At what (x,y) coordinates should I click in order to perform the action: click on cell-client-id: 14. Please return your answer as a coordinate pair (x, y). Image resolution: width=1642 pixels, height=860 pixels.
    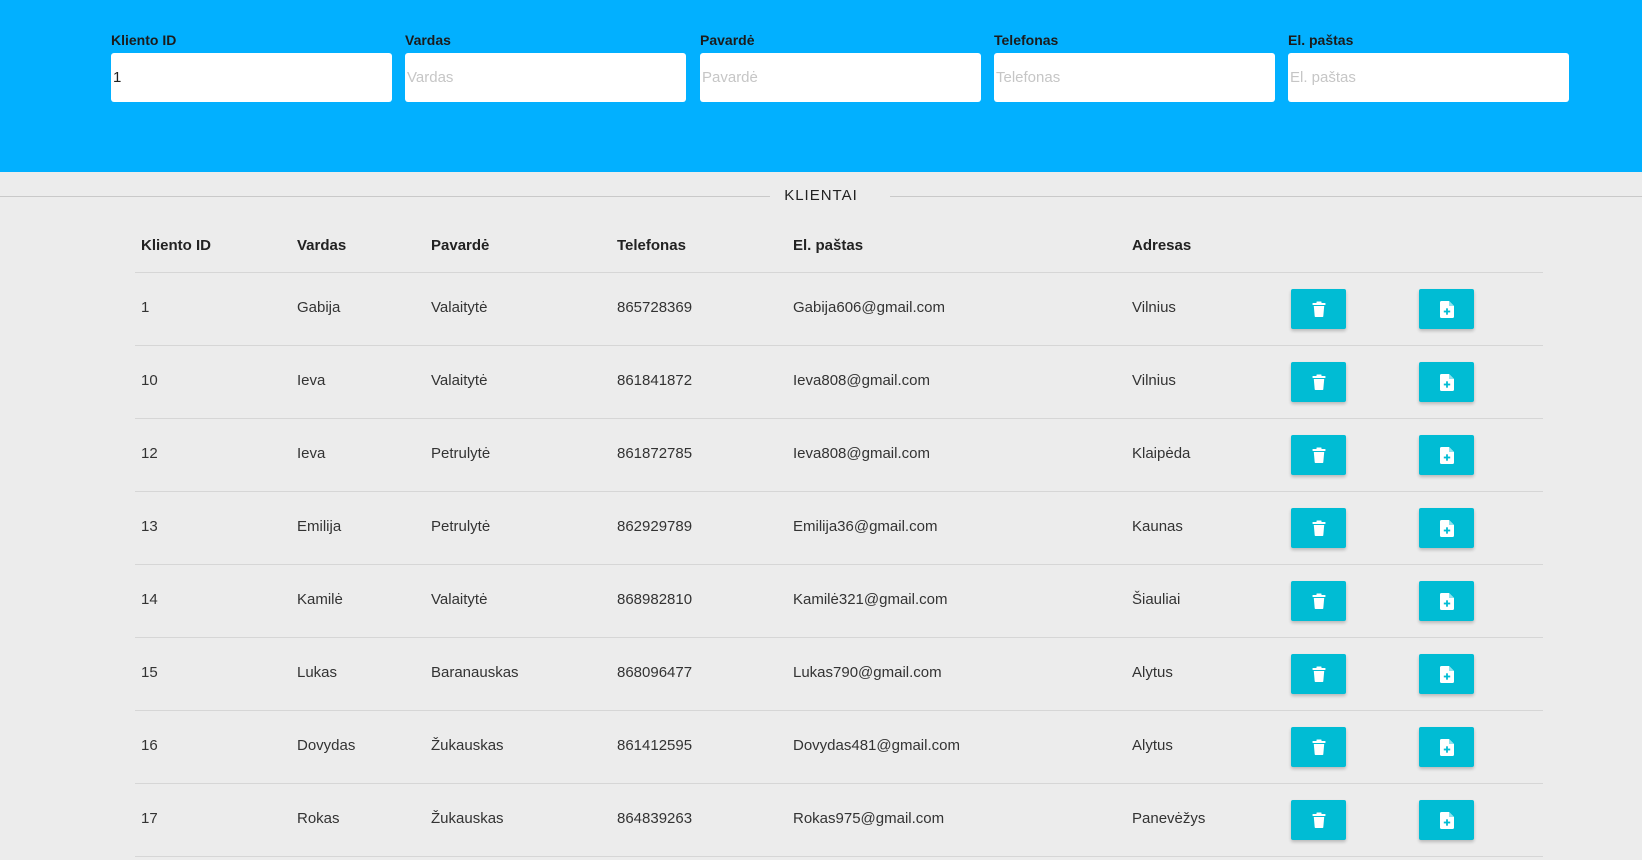
    Looking at the image, I should click on (149, 599).